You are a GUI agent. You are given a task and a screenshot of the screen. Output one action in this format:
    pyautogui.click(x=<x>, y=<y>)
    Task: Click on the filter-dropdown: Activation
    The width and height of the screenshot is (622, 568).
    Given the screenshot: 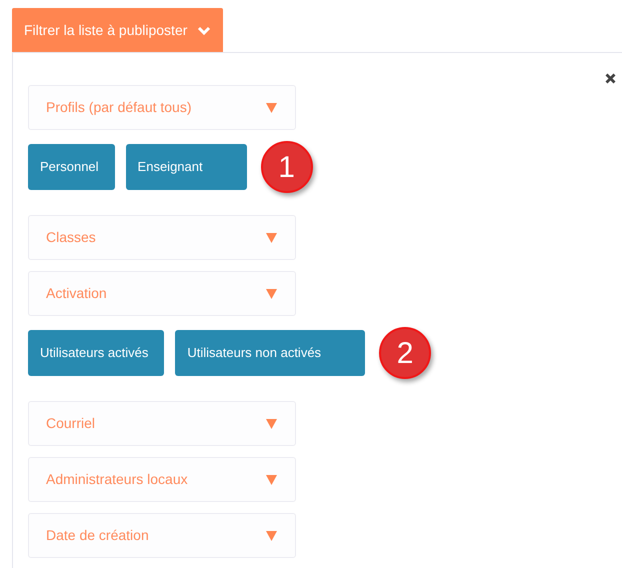 What is the action you would take?
    pyautogui.click(x=162, y=293)
    